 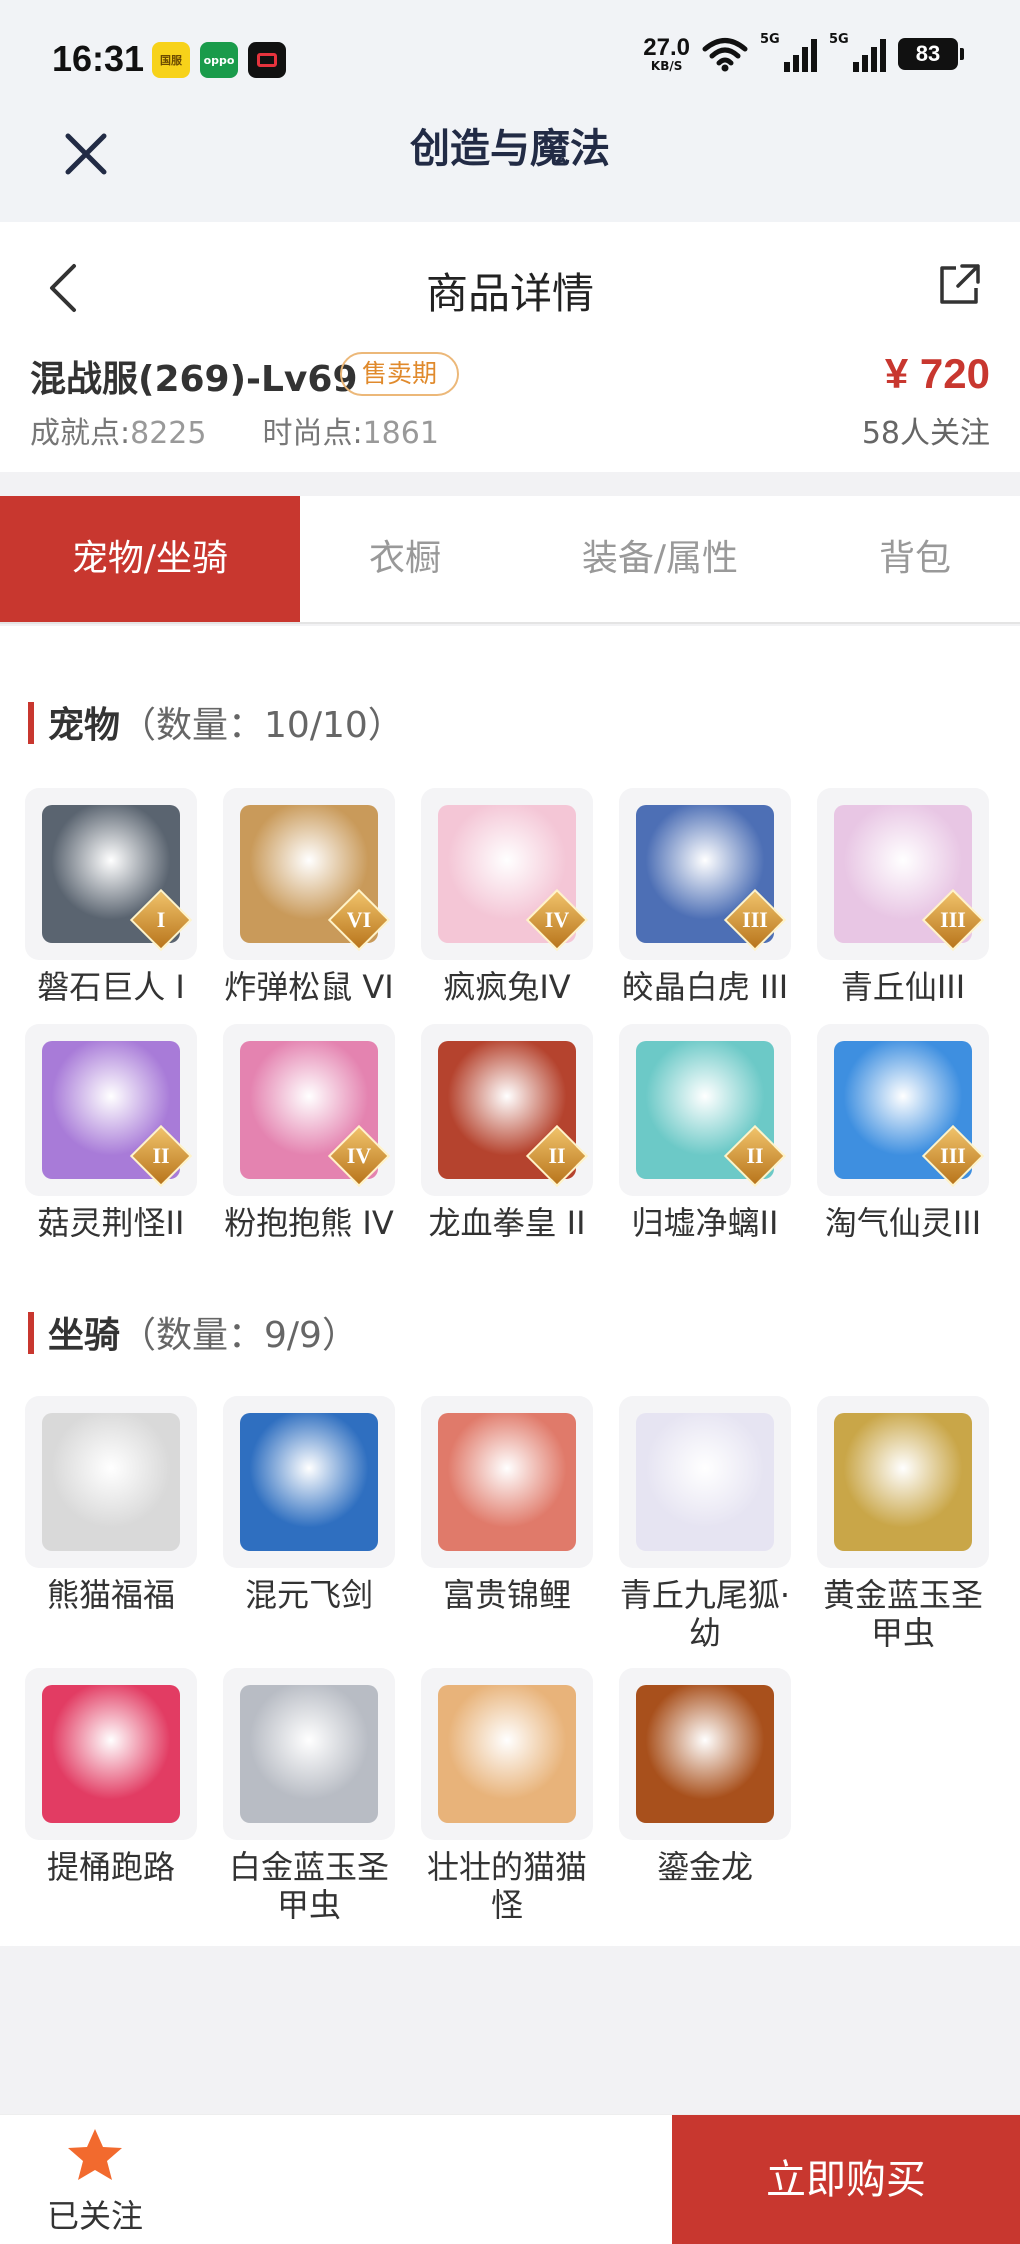 What do you see at coordinates (705, 987) in the screenshot?
I see `pet-name: 皎晶白虎 III` at bounding box center [705, 987].